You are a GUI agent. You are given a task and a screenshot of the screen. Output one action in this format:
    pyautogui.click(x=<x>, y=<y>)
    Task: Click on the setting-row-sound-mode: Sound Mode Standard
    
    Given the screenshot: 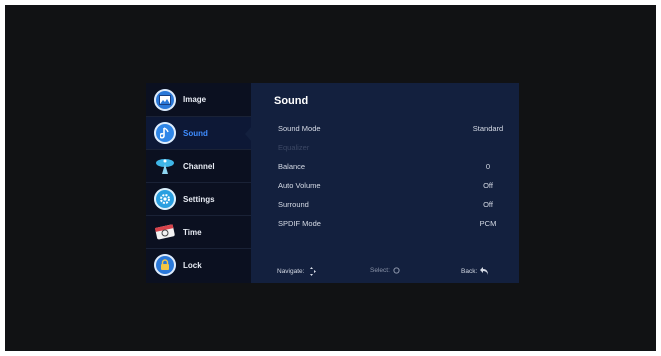 What is the action you would take?
    pyautogui.click(x=398, y=128)
    